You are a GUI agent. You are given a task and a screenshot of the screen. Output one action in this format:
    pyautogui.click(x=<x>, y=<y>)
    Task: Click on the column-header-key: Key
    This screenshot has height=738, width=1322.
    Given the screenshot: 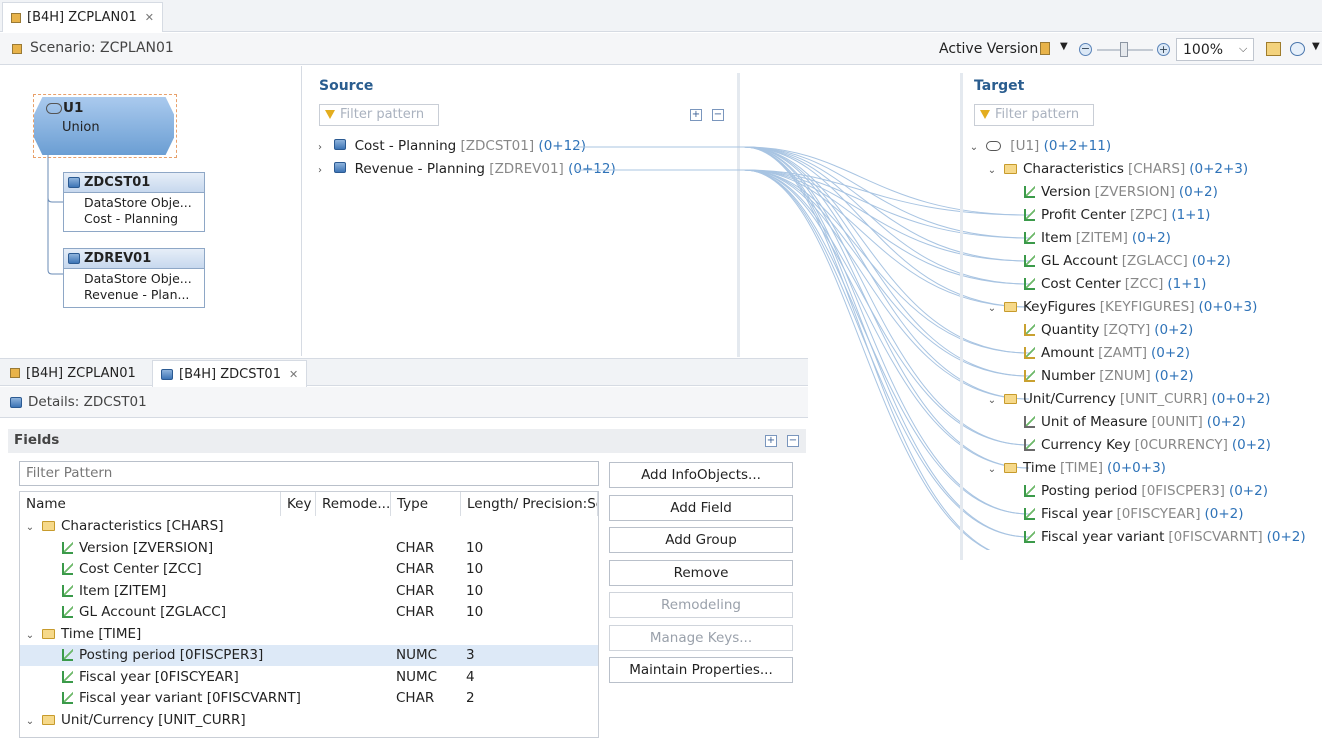 What is the action you would take?
    pyautogui.click(x=298, y=504)
    